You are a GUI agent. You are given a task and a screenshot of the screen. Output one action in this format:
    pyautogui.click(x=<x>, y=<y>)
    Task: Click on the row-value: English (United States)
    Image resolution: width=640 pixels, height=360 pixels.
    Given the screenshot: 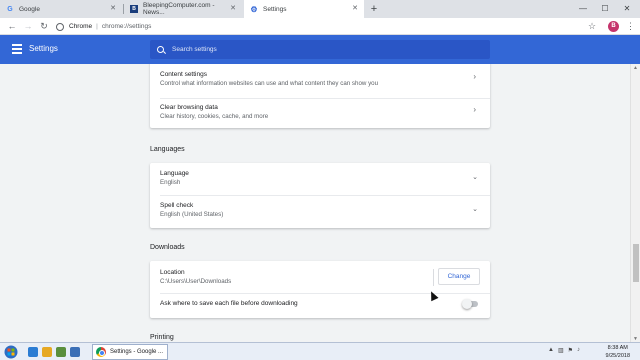 What is the action you would take?
    pyautogui.click(x=192, y=214)
    